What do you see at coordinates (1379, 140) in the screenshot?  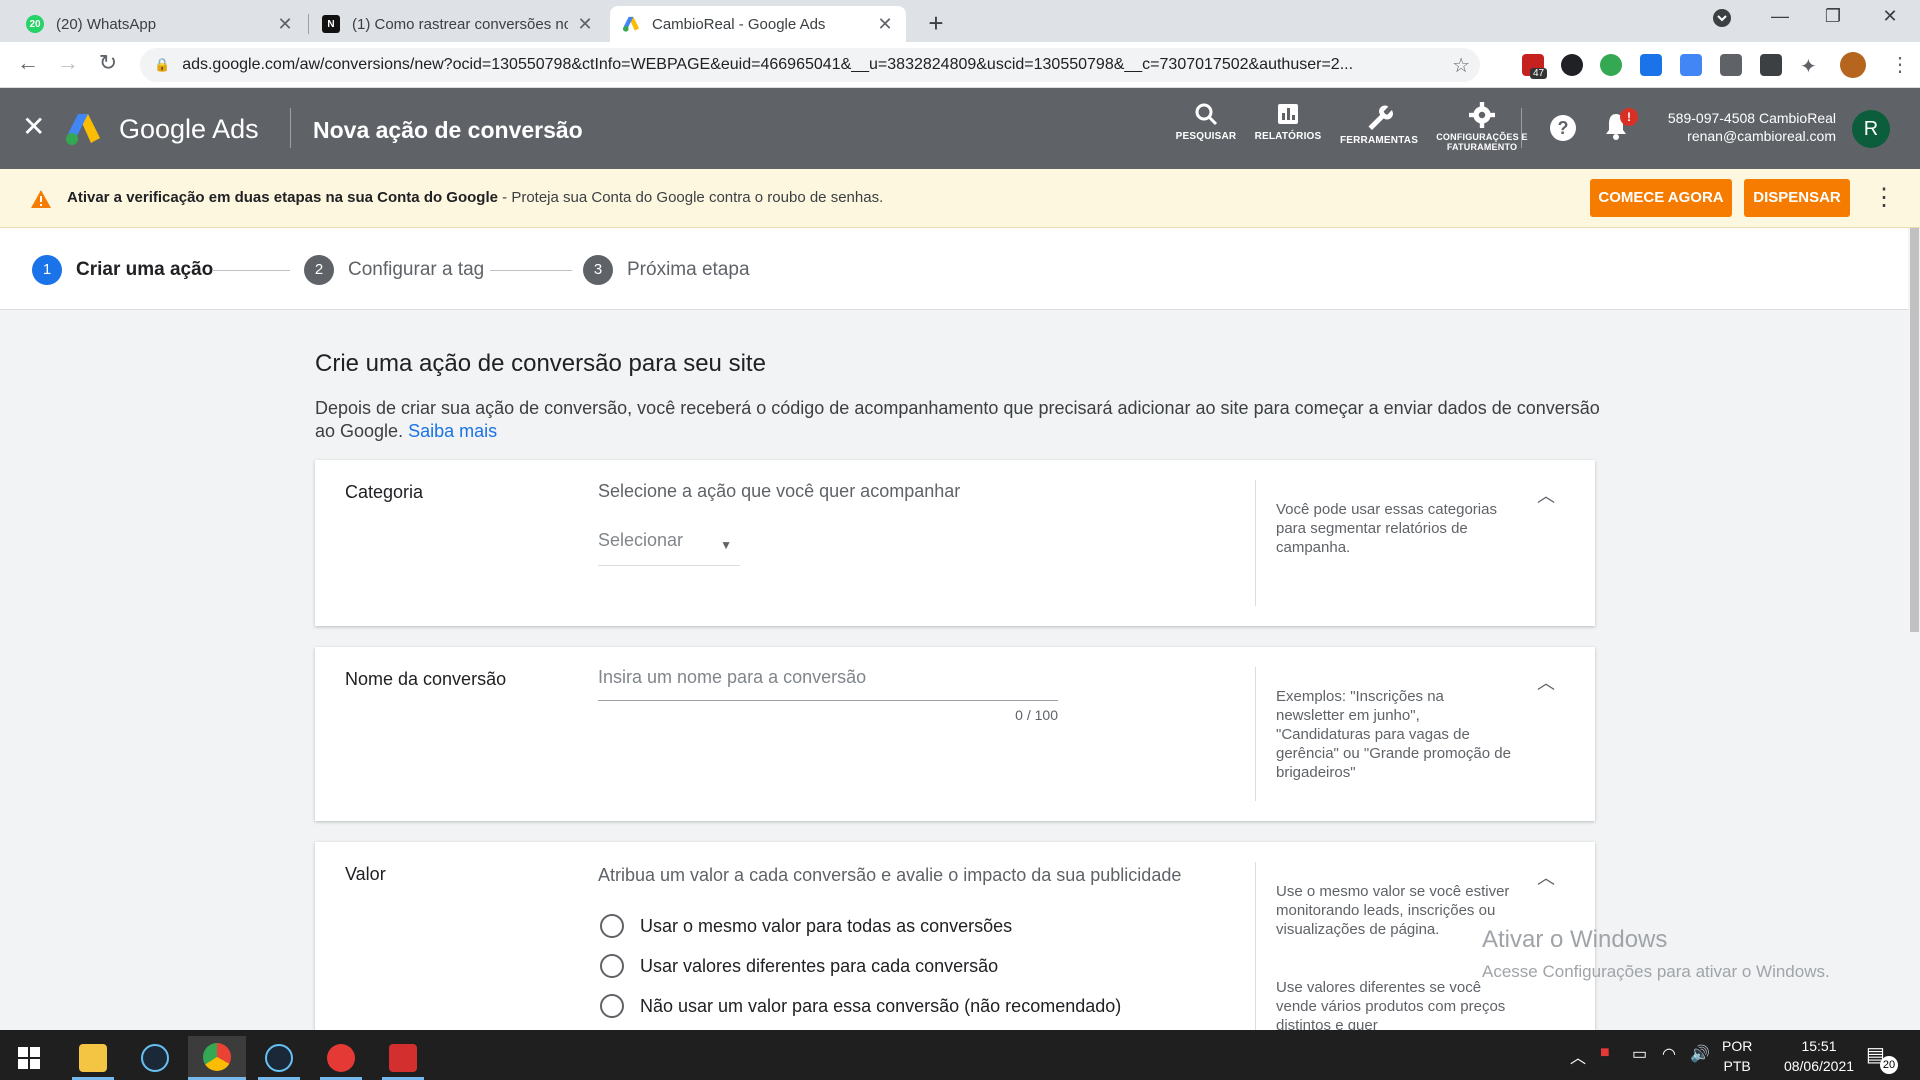 I see `tool-label: FERRAMENTAS` at bounding box center [1379, 140].